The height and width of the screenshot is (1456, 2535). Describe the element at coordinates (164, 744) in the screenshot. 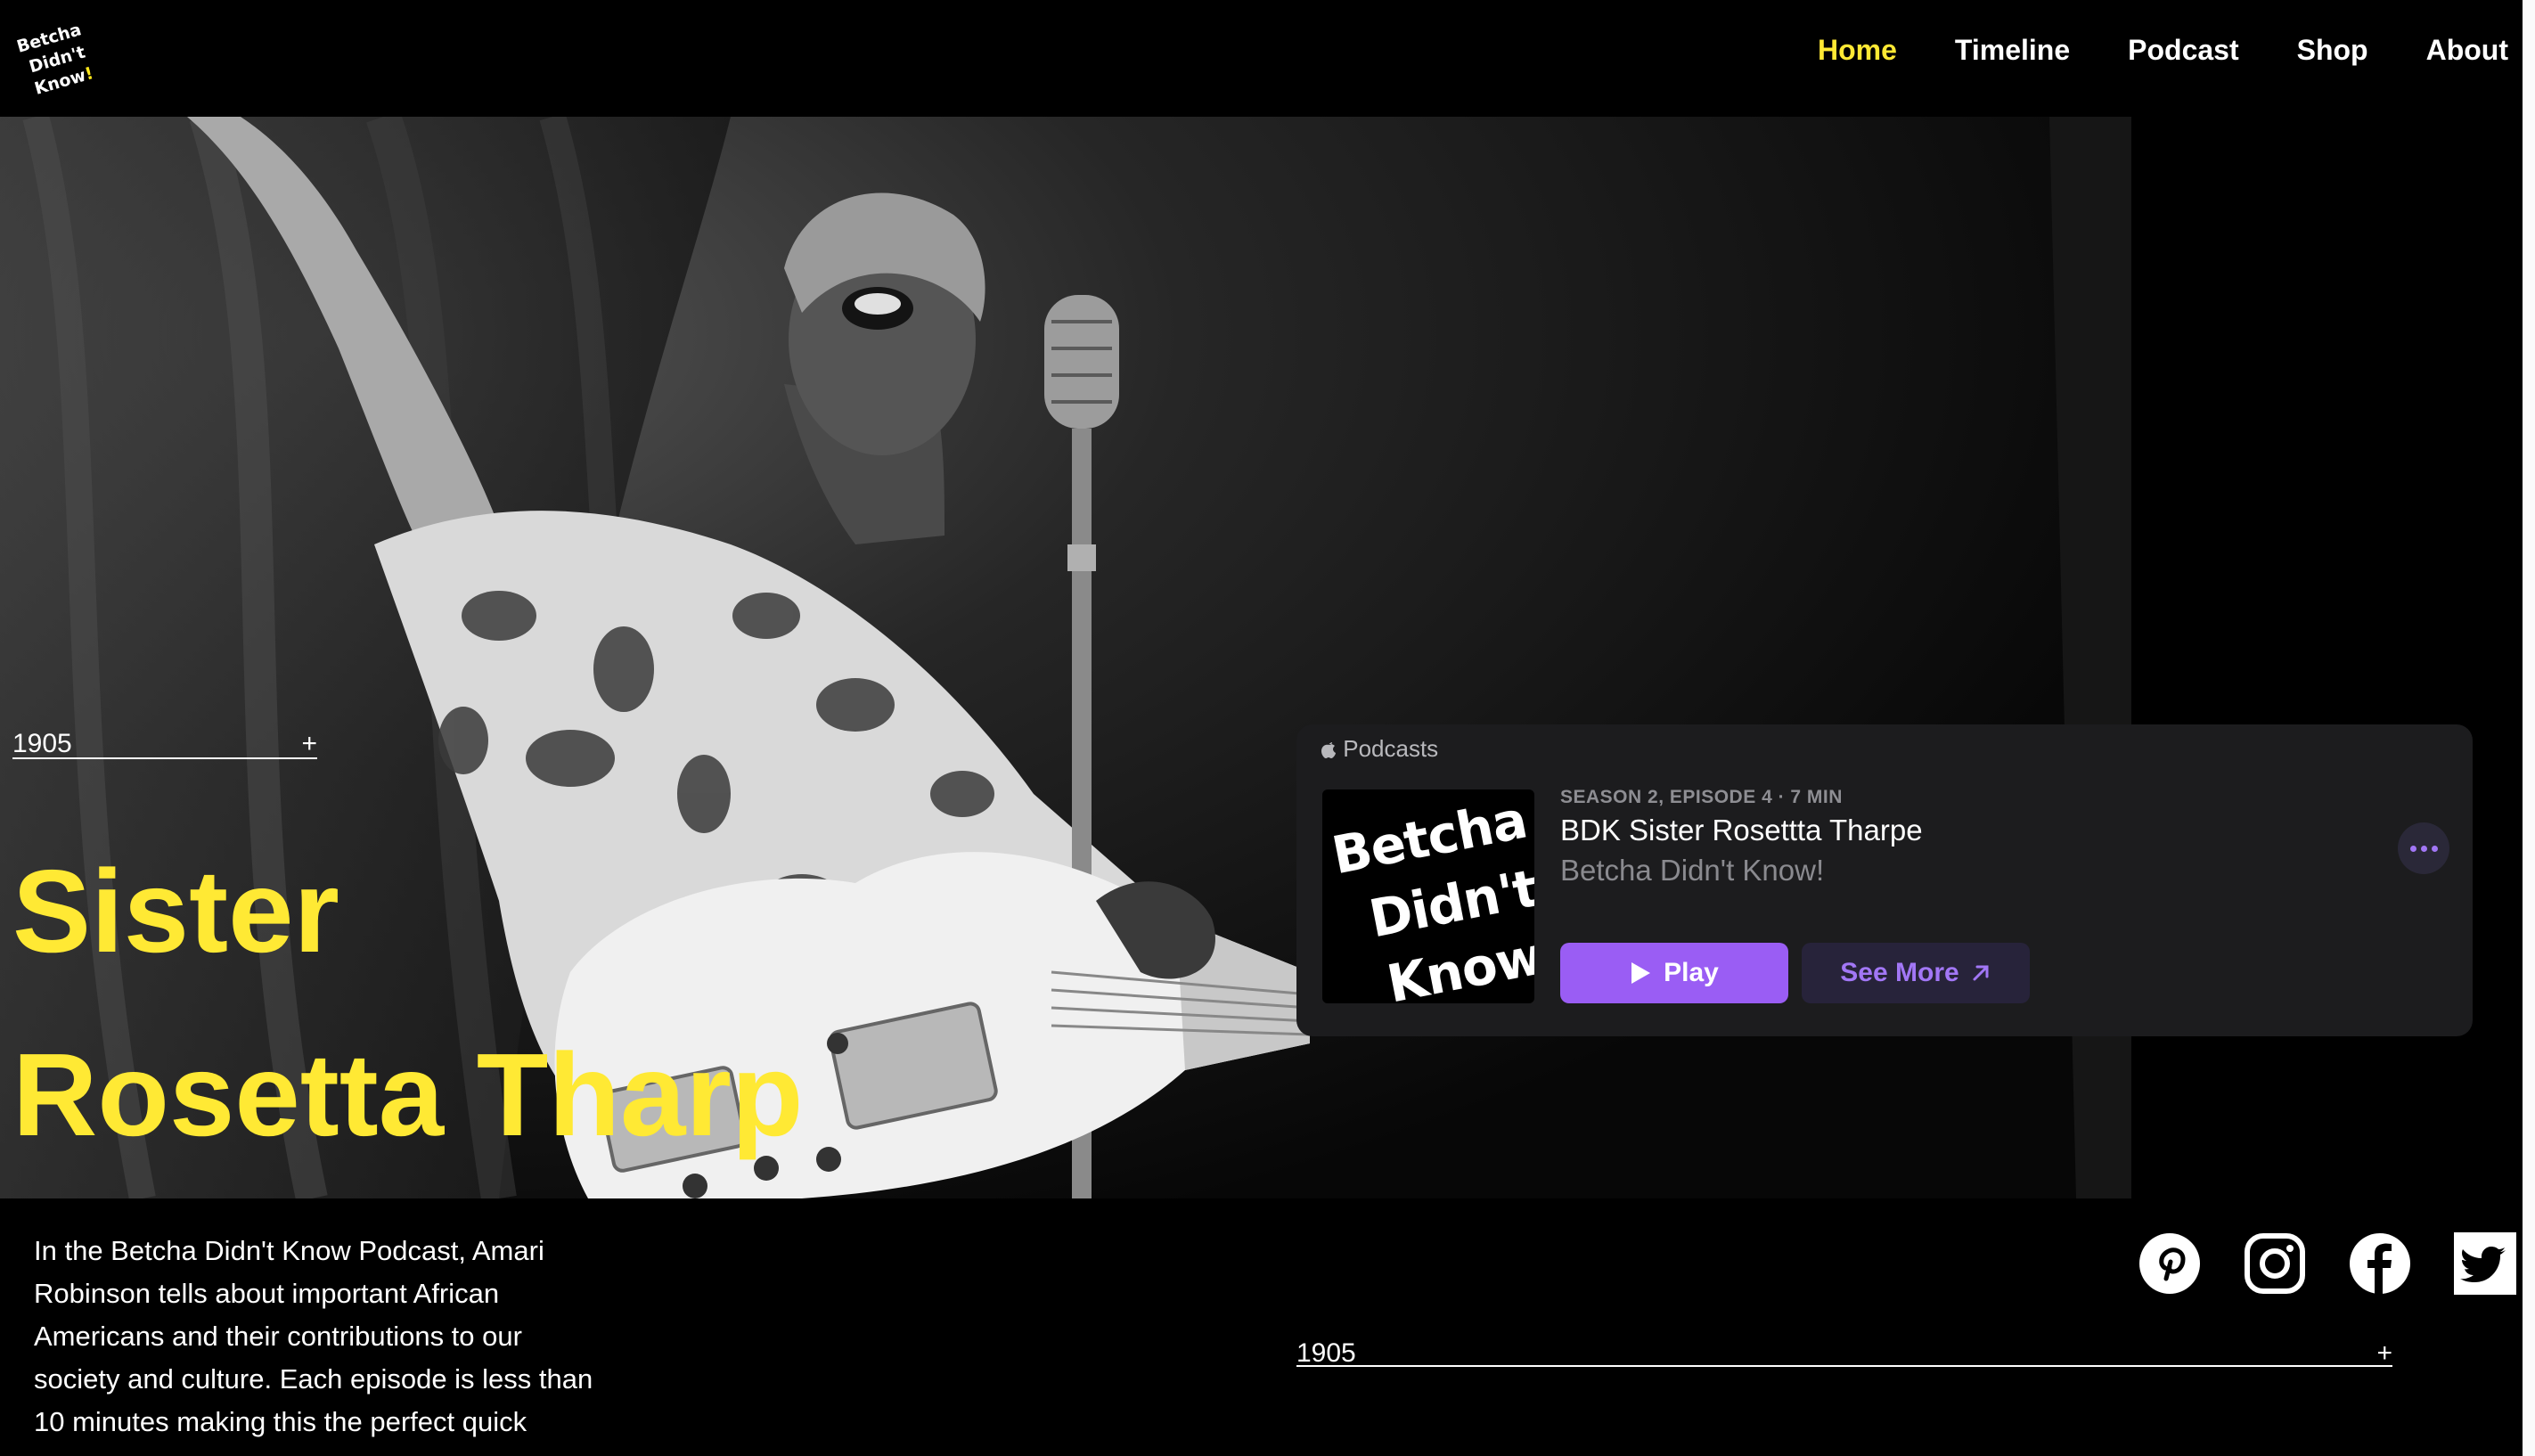

I see `hero-year-toggle: 1905 +` at that location.